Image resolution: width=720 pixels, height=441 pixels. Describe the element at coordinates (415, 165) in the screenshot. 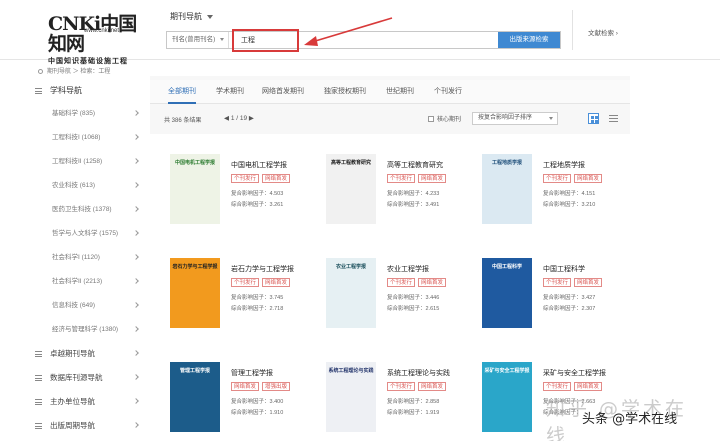

I see `journal-name: 高等工程教育研究` at that location.